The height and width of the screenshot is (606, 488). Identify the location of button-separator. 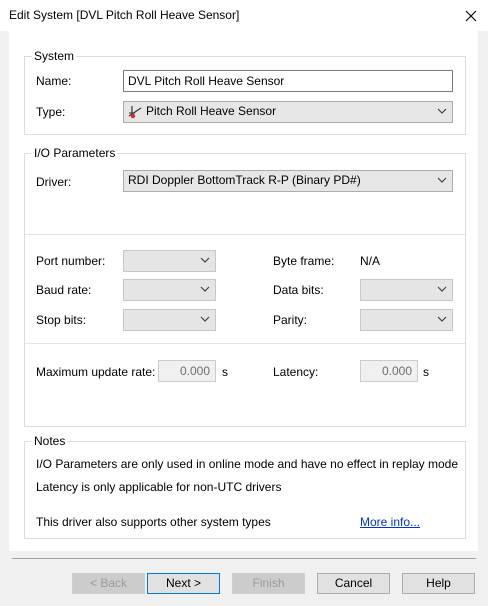
(244, 558).